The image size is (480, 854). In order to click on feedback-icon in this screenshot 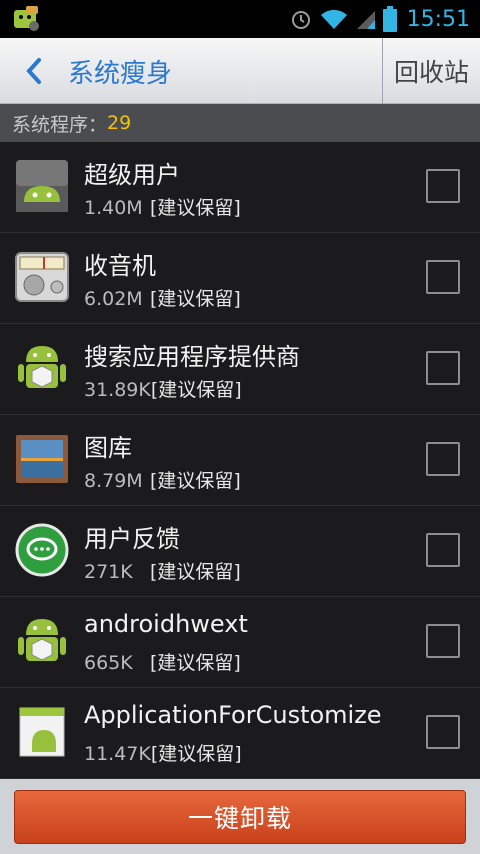, I will do `click(42, 550)`.